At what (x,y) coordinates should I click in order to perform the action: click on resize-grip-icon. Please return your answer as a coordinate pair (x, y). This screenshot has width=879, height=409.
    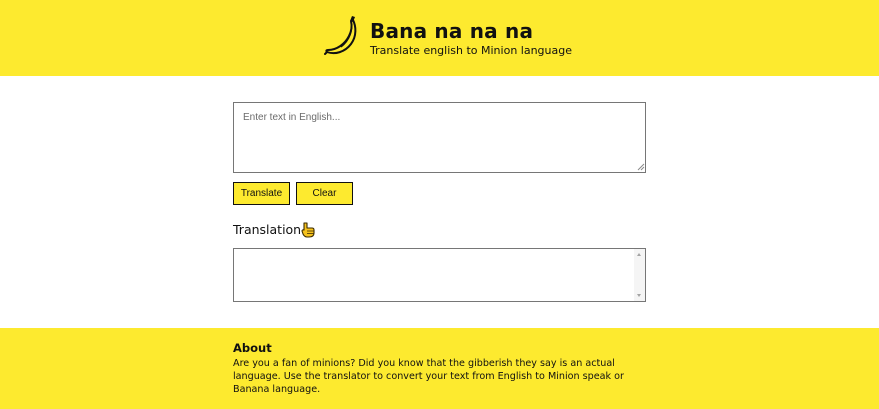
    Looking at the image, I should click on (640, 166).